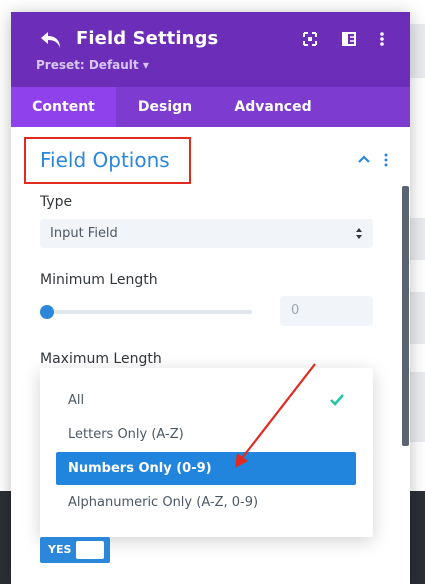 The width and height of the screenshot is (425, 584). I want to click on preset-dropdown: Preset: Default ▾, so click(92, 65).